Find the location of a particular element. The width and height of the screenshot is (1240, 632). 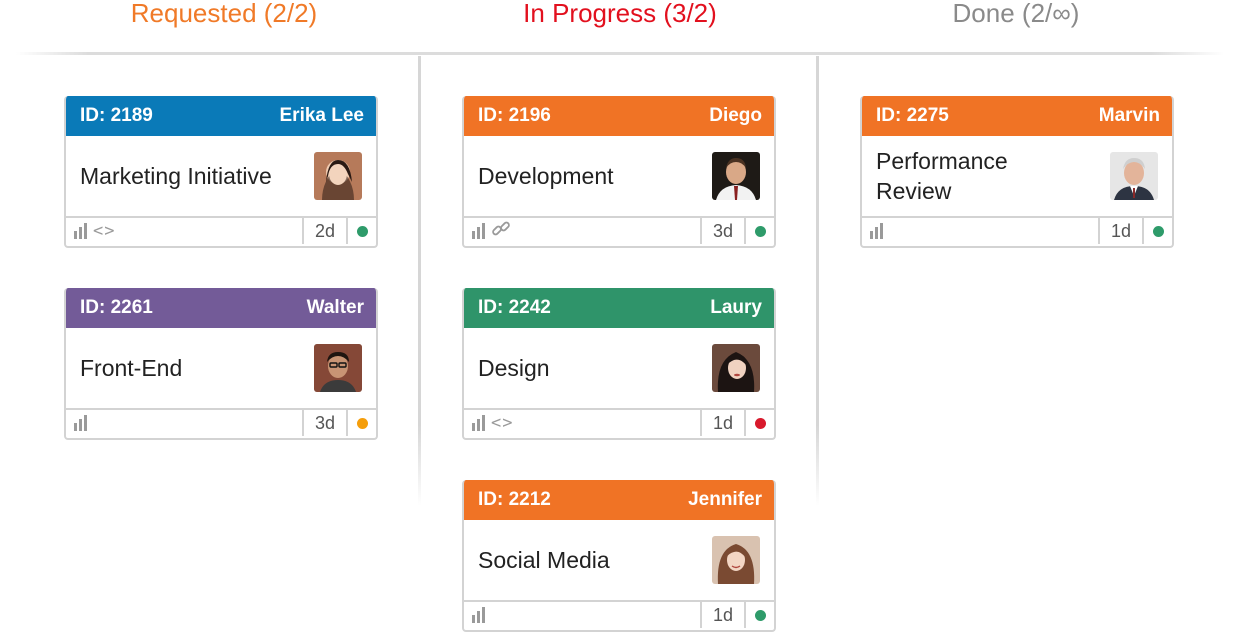

column-header-in-progress: In Progress (3/2) is located at coordinates (620, 14).